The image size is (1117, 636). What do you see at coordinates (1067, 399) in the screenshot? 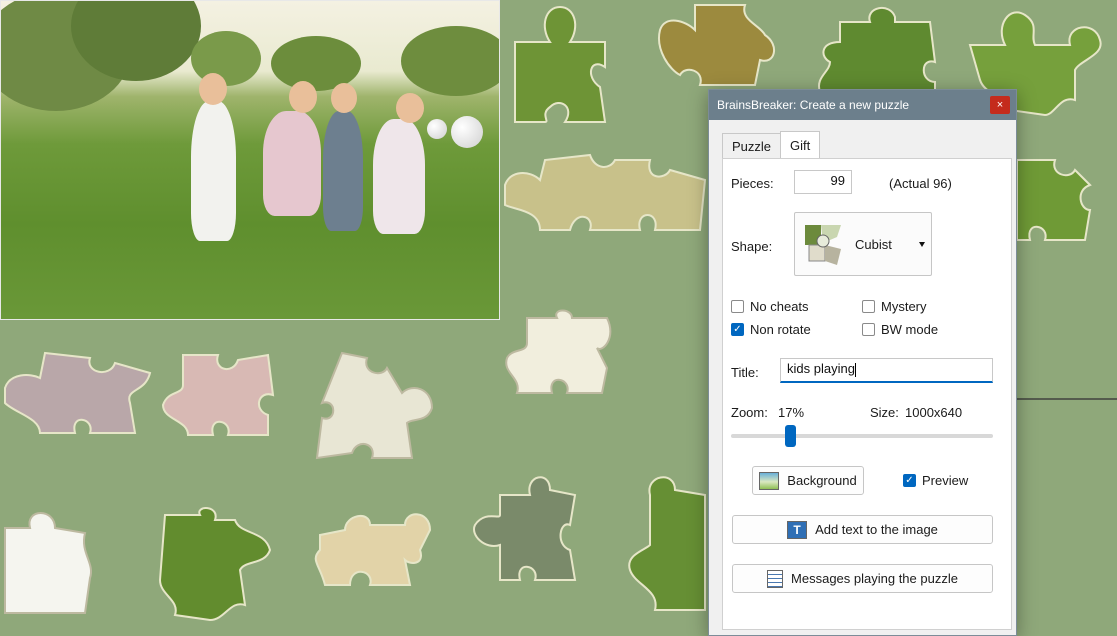
I see `divider-line` at bounding box center [1067, 399].